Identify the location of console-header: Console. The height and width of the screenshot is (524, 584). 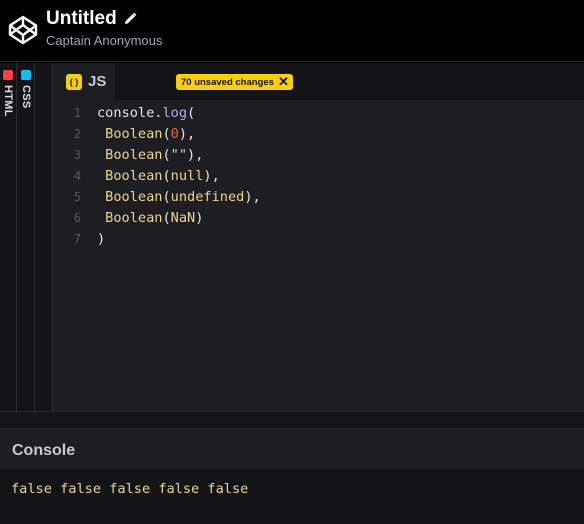
(292, 449).